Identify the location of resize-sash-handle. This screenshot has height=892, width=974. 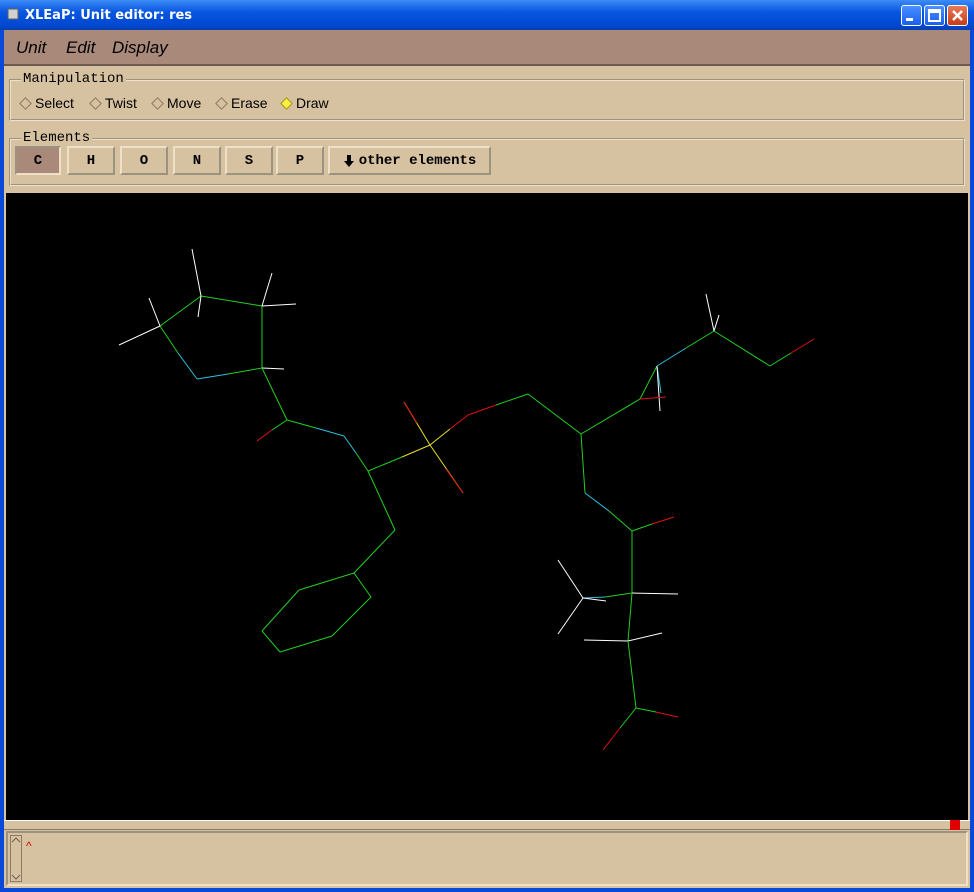
(955, 825).